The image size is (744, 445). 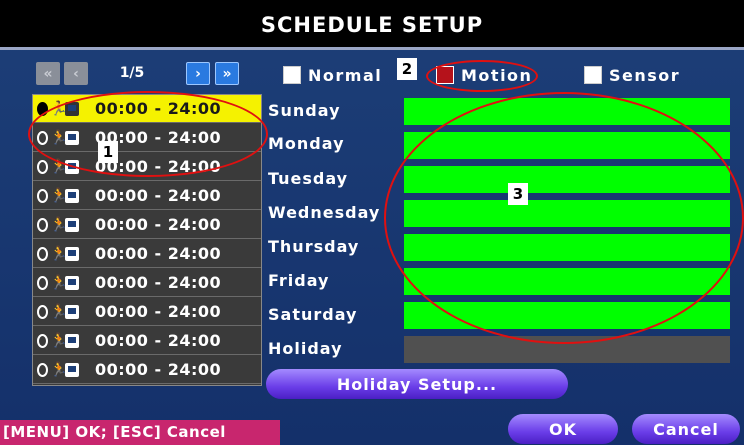 I want to click on day-label-monday: Monday, so click(x=306, y=143).